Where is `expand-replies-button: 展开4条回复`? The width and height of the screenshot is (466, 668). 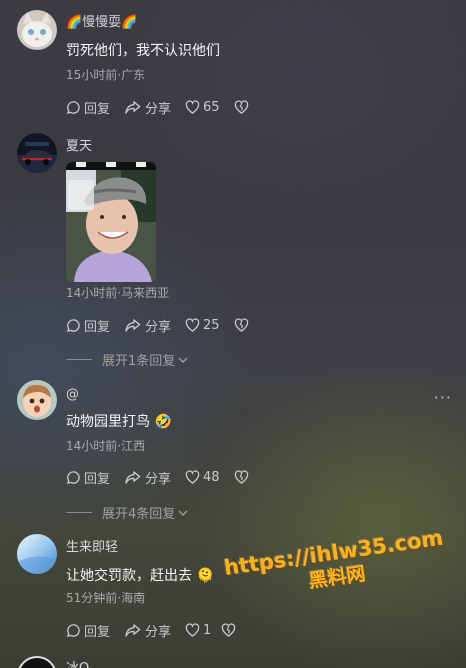 expand-replies-button: 展开4条回复 is located at coordinates (127, 512).